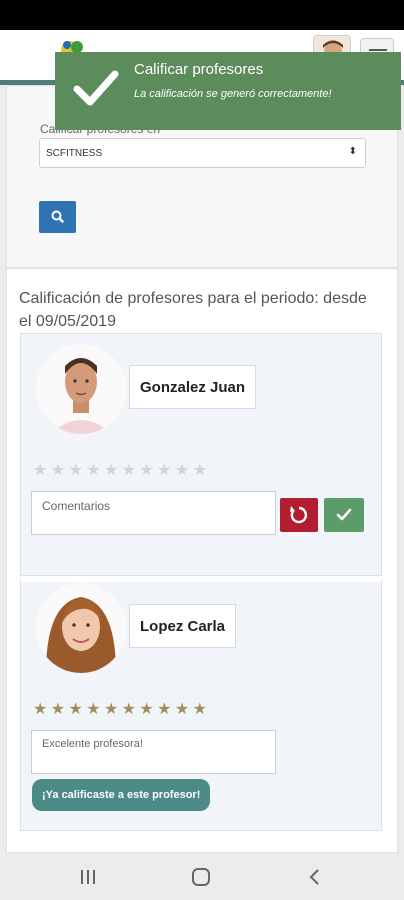  I want to click on status-bar, so click(202, 15).